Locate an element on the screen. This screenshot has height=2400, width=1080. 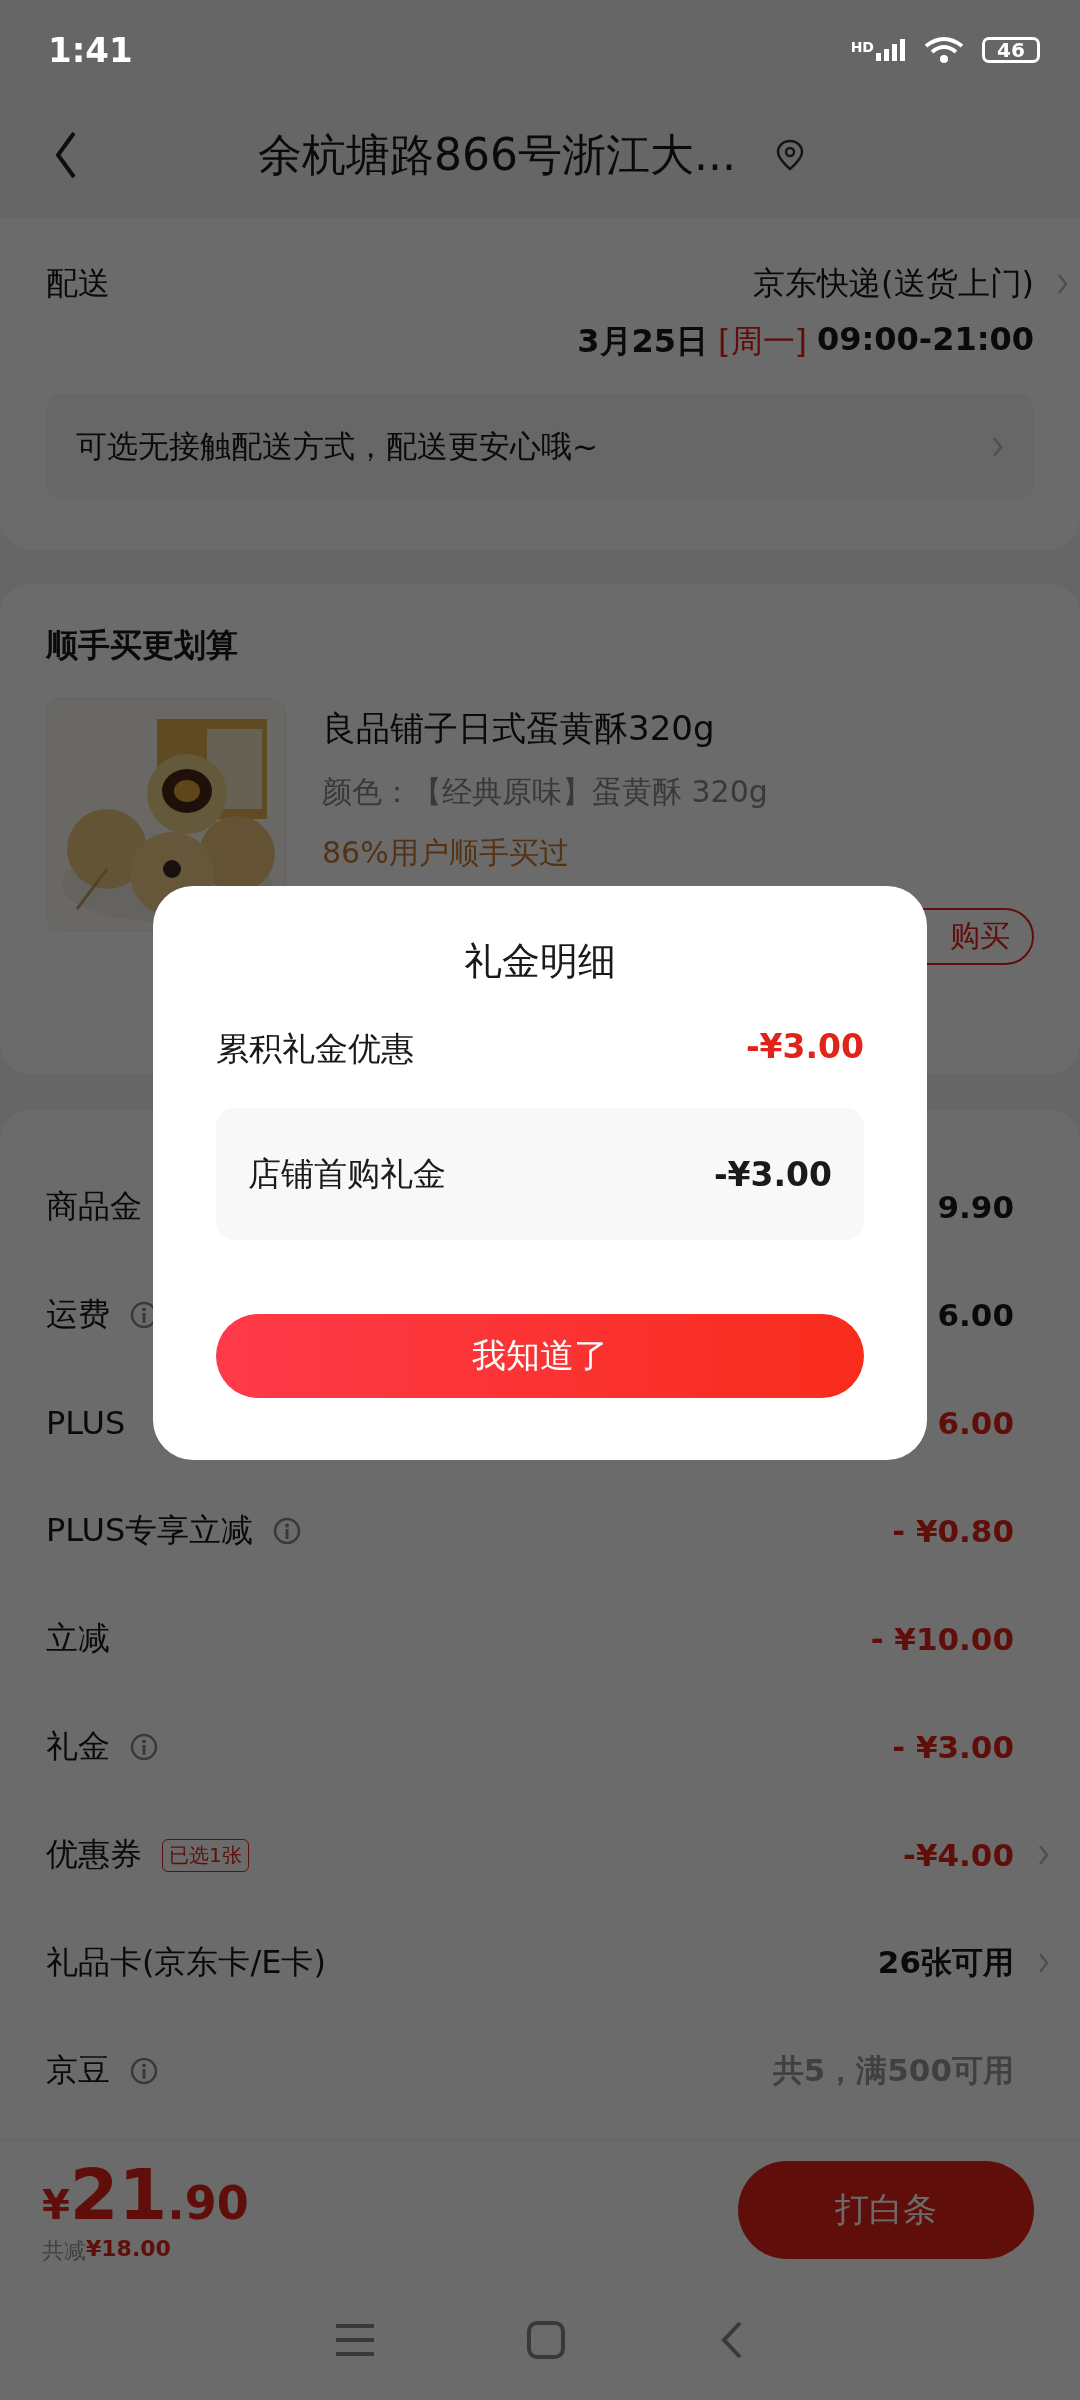
section-label: 配送 is located at coordinates (78, 283).